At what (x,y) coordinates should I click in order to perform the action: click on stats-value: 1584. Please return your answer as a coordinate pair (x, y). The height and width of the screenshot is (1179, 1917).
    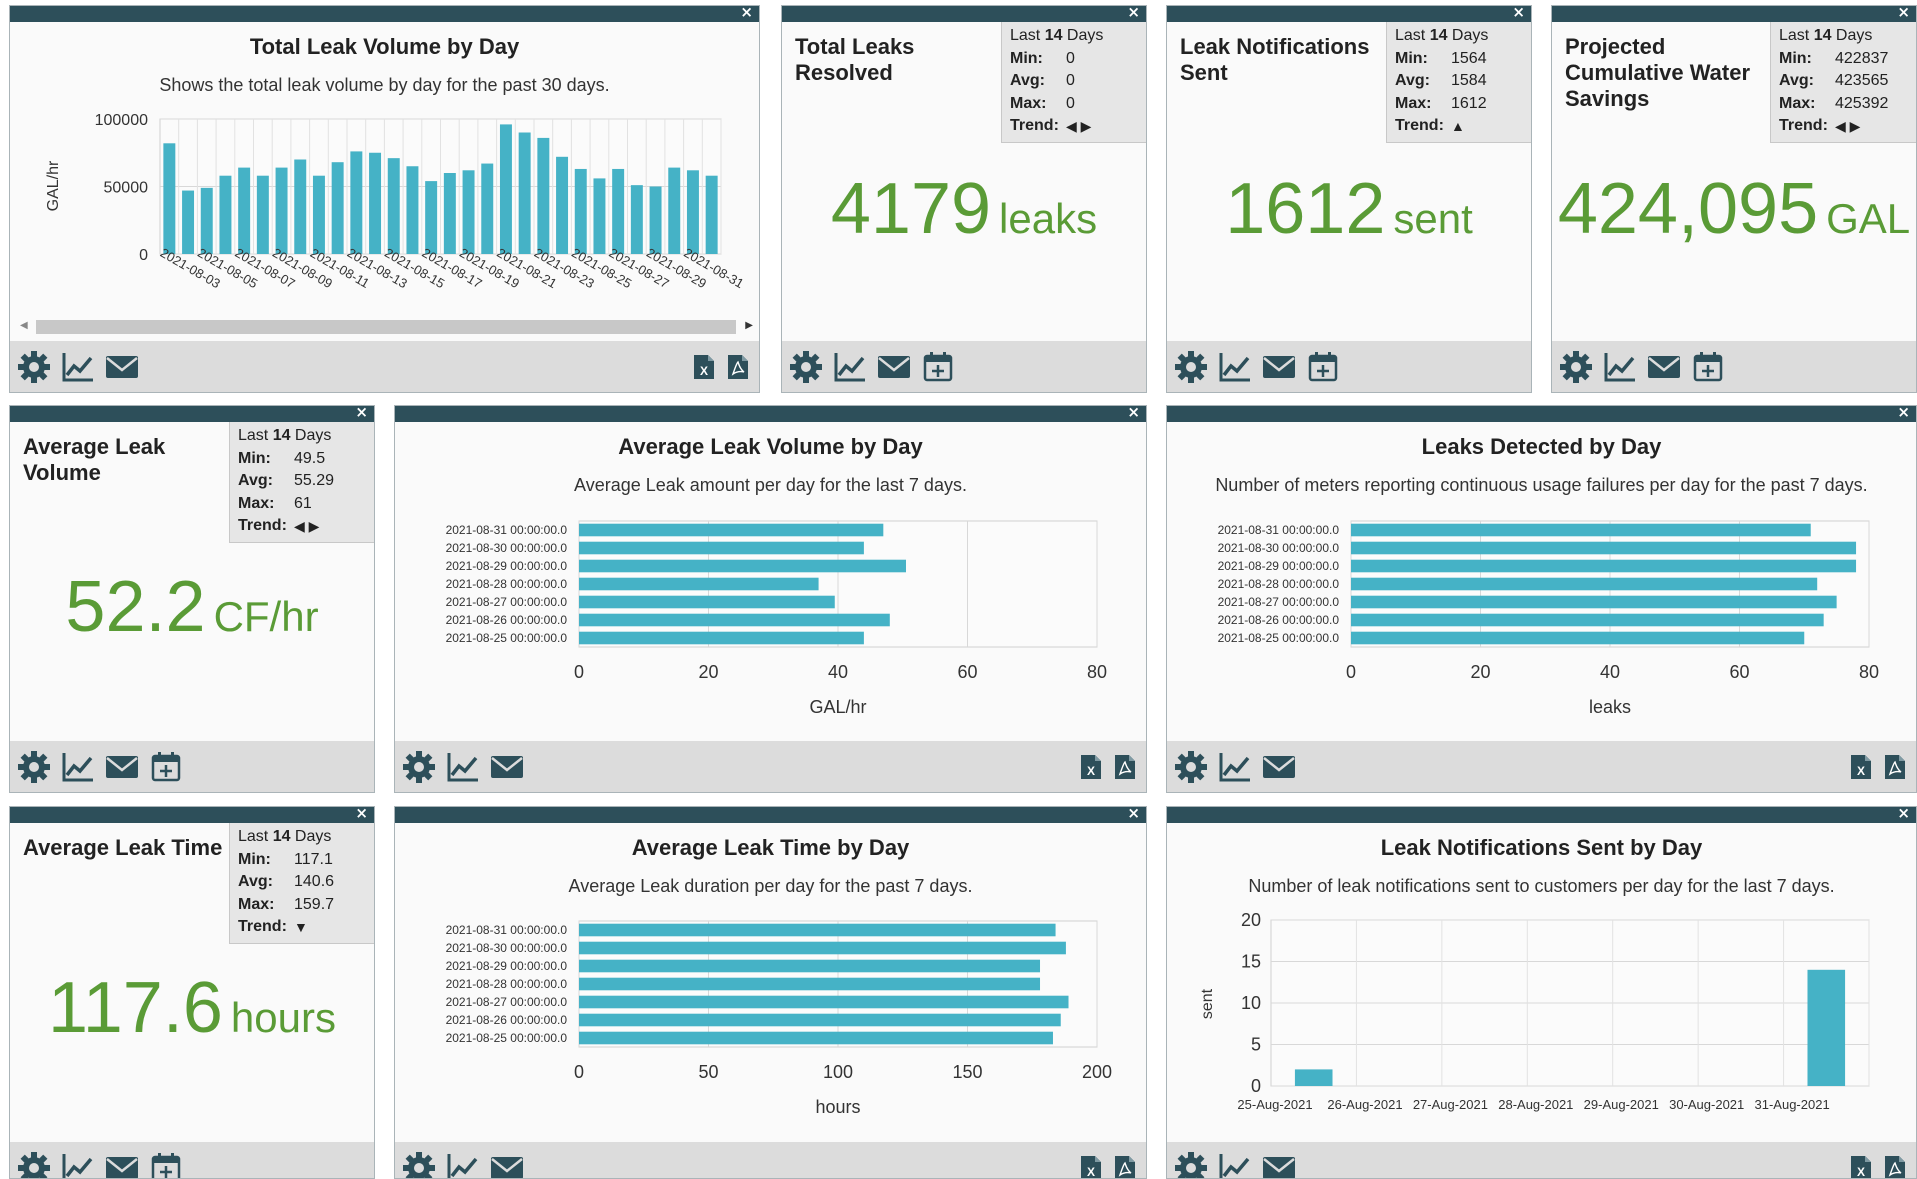
    Looking at the image, I should click on (1469, 80).